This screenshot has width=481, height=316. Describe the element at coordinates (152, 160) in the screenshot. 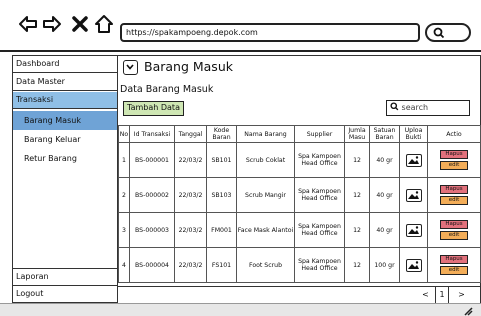

I see `cell-id: BS-000001` at that location.